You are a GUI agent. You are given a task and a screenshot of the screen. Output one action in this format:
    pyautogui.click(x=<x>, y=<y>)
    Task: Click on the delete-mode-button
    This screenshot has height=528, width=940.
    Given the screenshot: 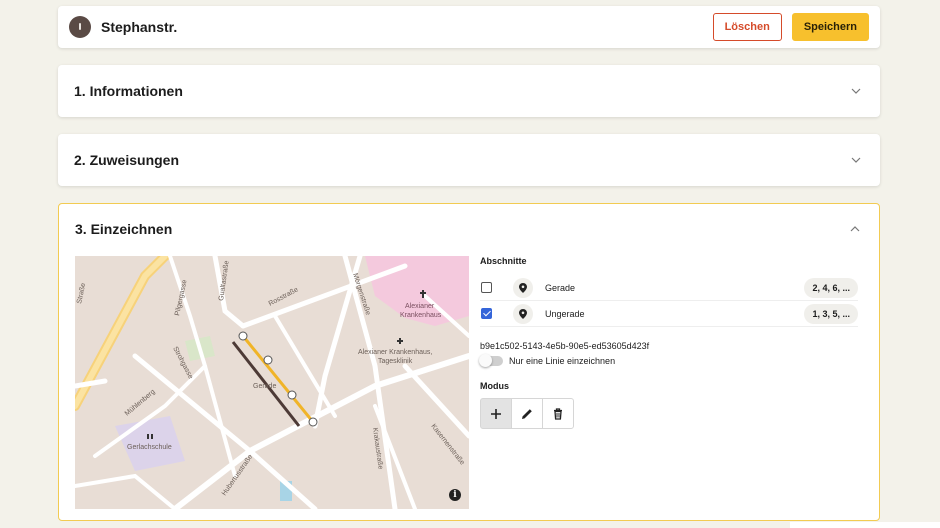 What is the action you would take?
    pyautogui.click(x=558, y=413)
    